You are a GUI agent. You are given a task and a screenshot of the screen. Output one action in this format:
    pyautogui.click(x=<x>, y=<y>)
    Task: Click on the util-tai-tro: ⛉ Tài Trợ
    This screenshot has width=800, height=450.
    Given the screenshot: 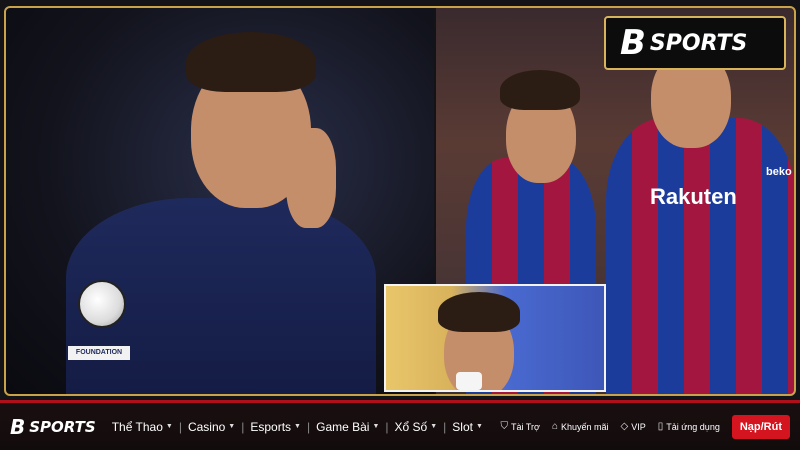 What is the action you would take?
    pyautogui.click(x=520, y=426)
    